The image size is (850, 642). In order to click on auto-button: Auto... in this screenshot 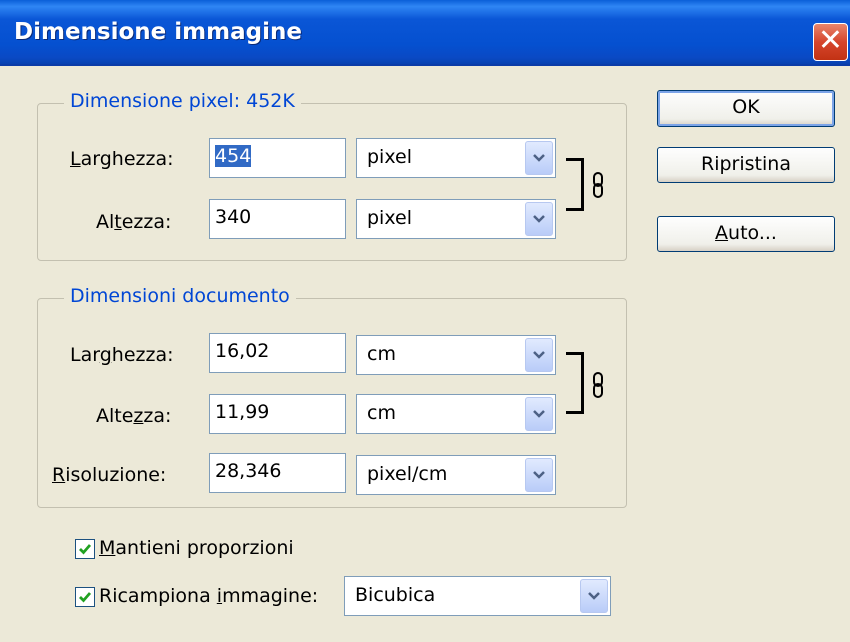, I will do `click(746, 234)`.